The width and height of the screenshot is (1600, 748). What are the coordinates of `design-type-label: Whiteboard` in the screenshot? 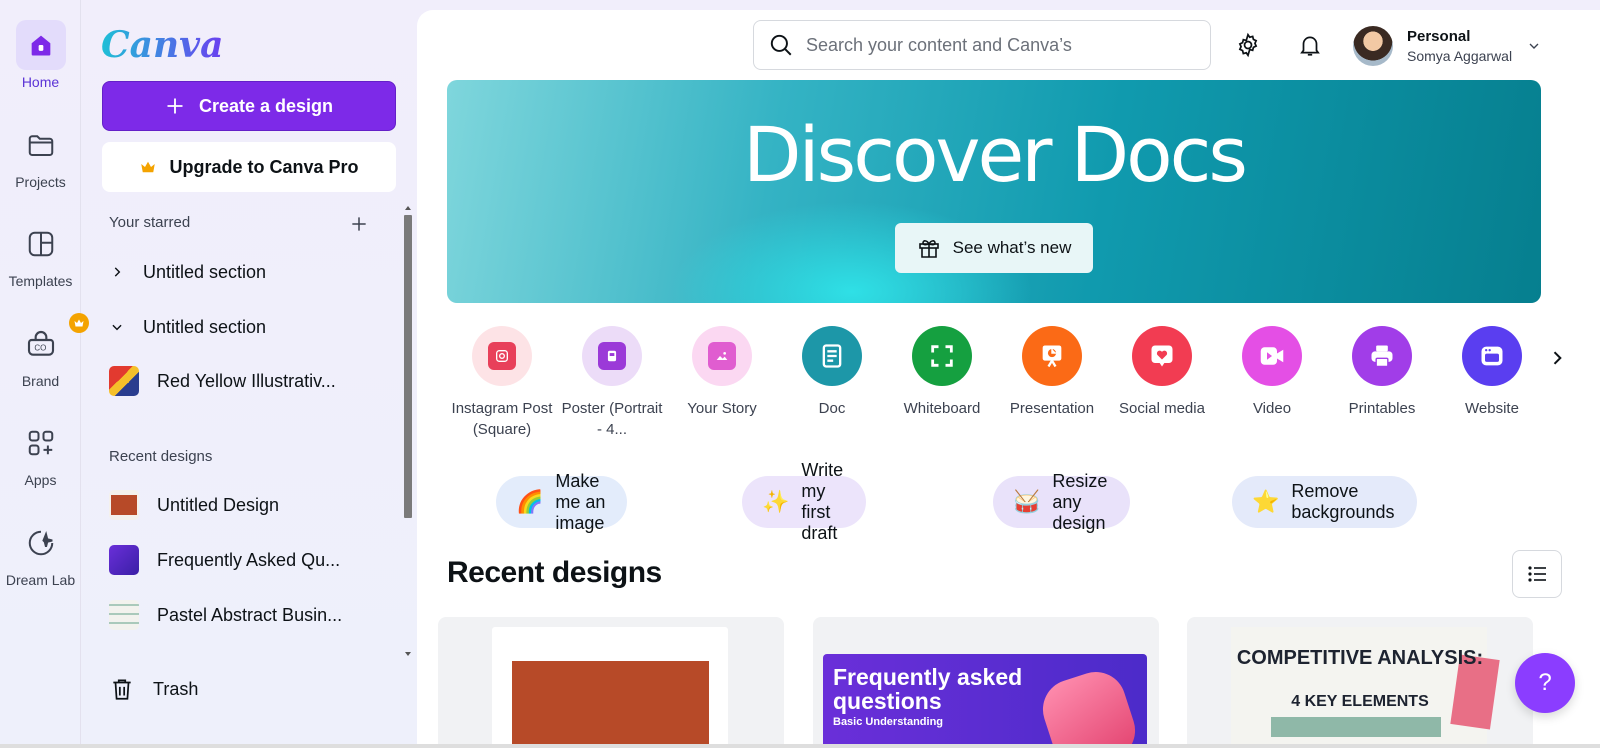 It's located at (942, 408).